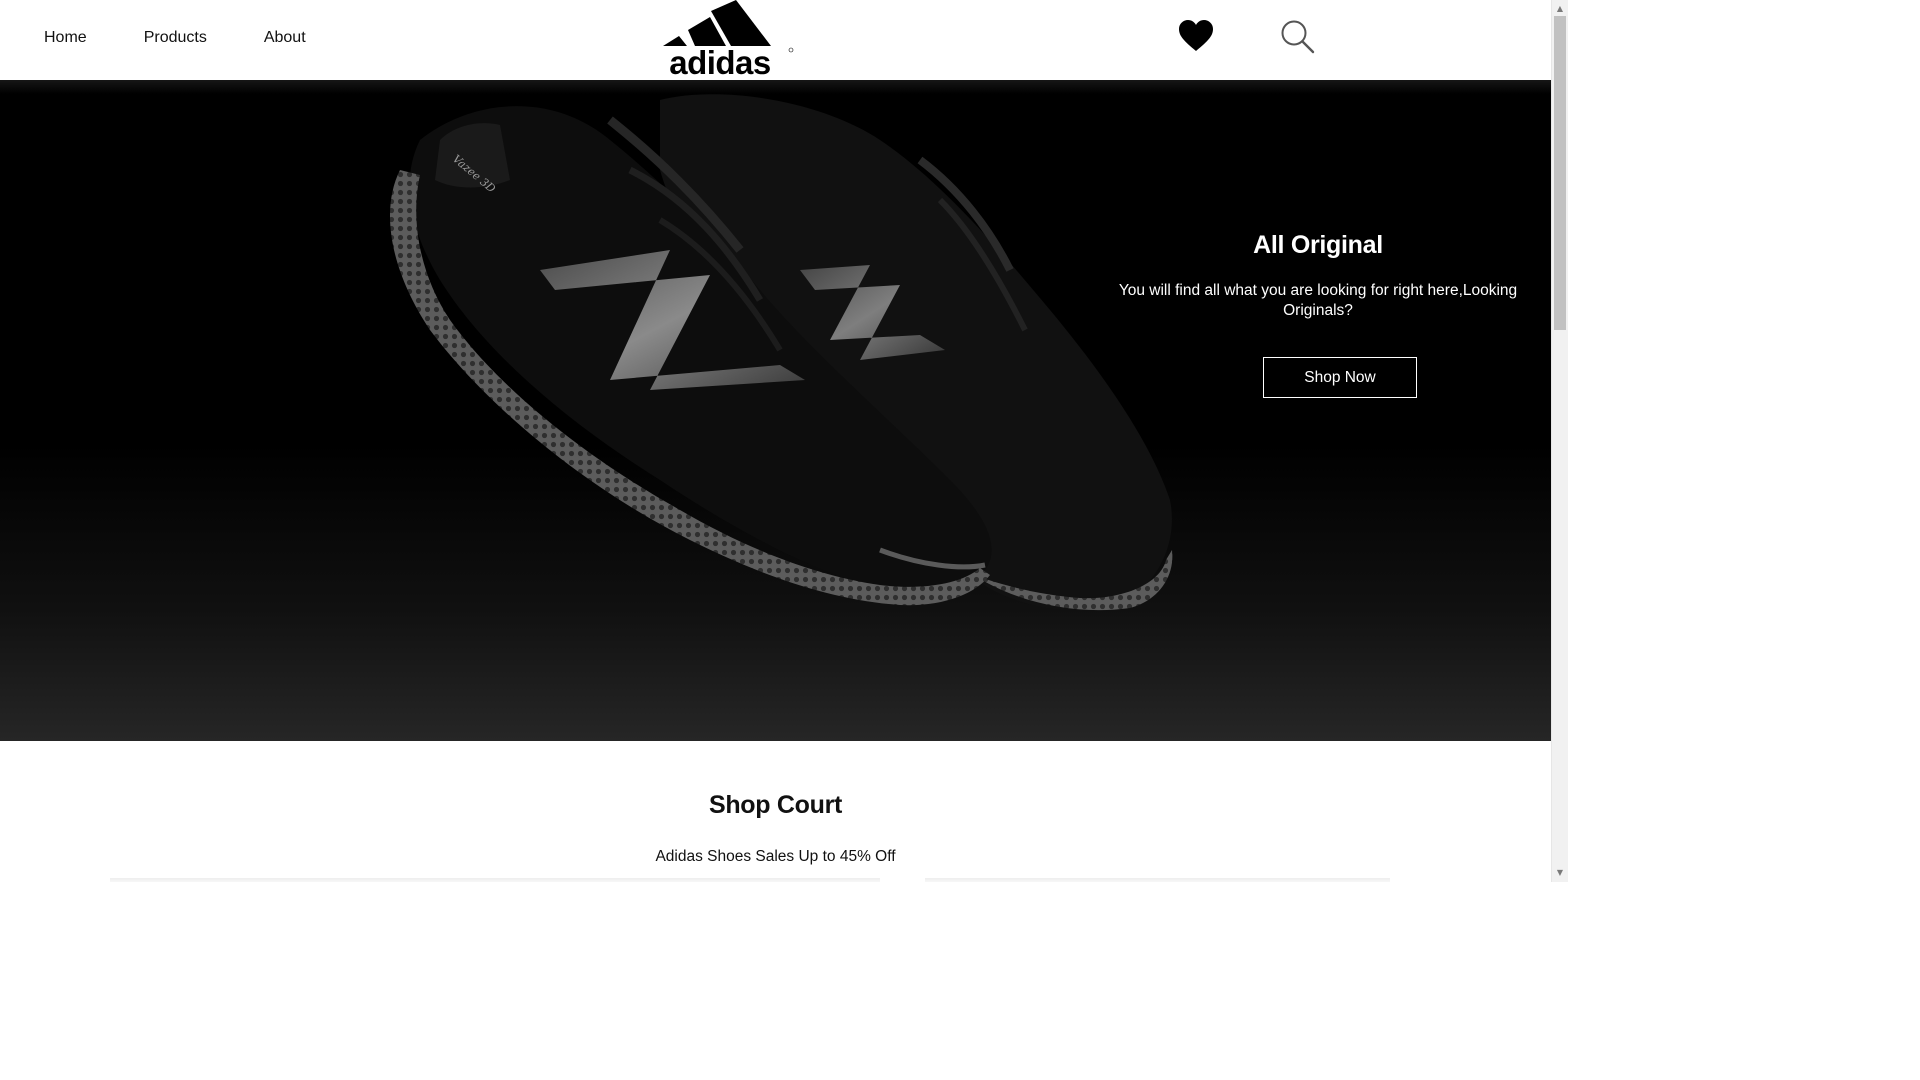  What do you see at coordinates (791, 50) in the screenshot?
I see `logo-registered-mark` at bounding box center [791, 50].